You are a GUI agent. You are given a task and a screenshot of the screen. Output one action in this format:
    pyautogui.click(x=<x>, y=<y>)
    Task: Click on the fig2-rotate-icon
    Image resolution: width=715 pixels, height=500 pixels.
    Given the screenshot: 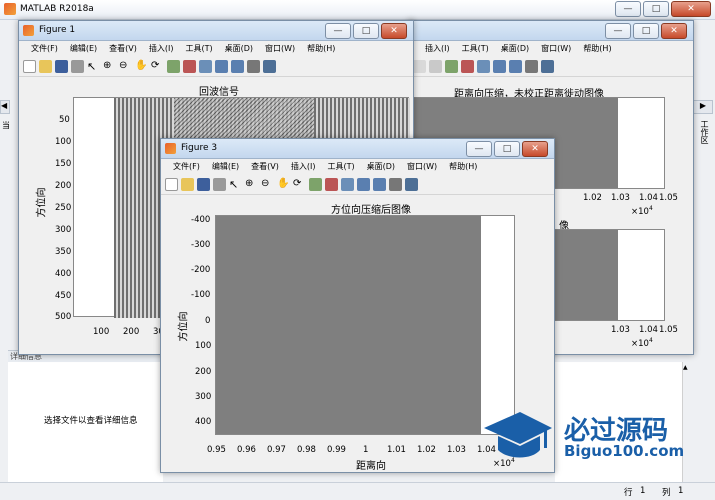 What is the action you would take?
    pyautogui.click(x=435, y=66)
    